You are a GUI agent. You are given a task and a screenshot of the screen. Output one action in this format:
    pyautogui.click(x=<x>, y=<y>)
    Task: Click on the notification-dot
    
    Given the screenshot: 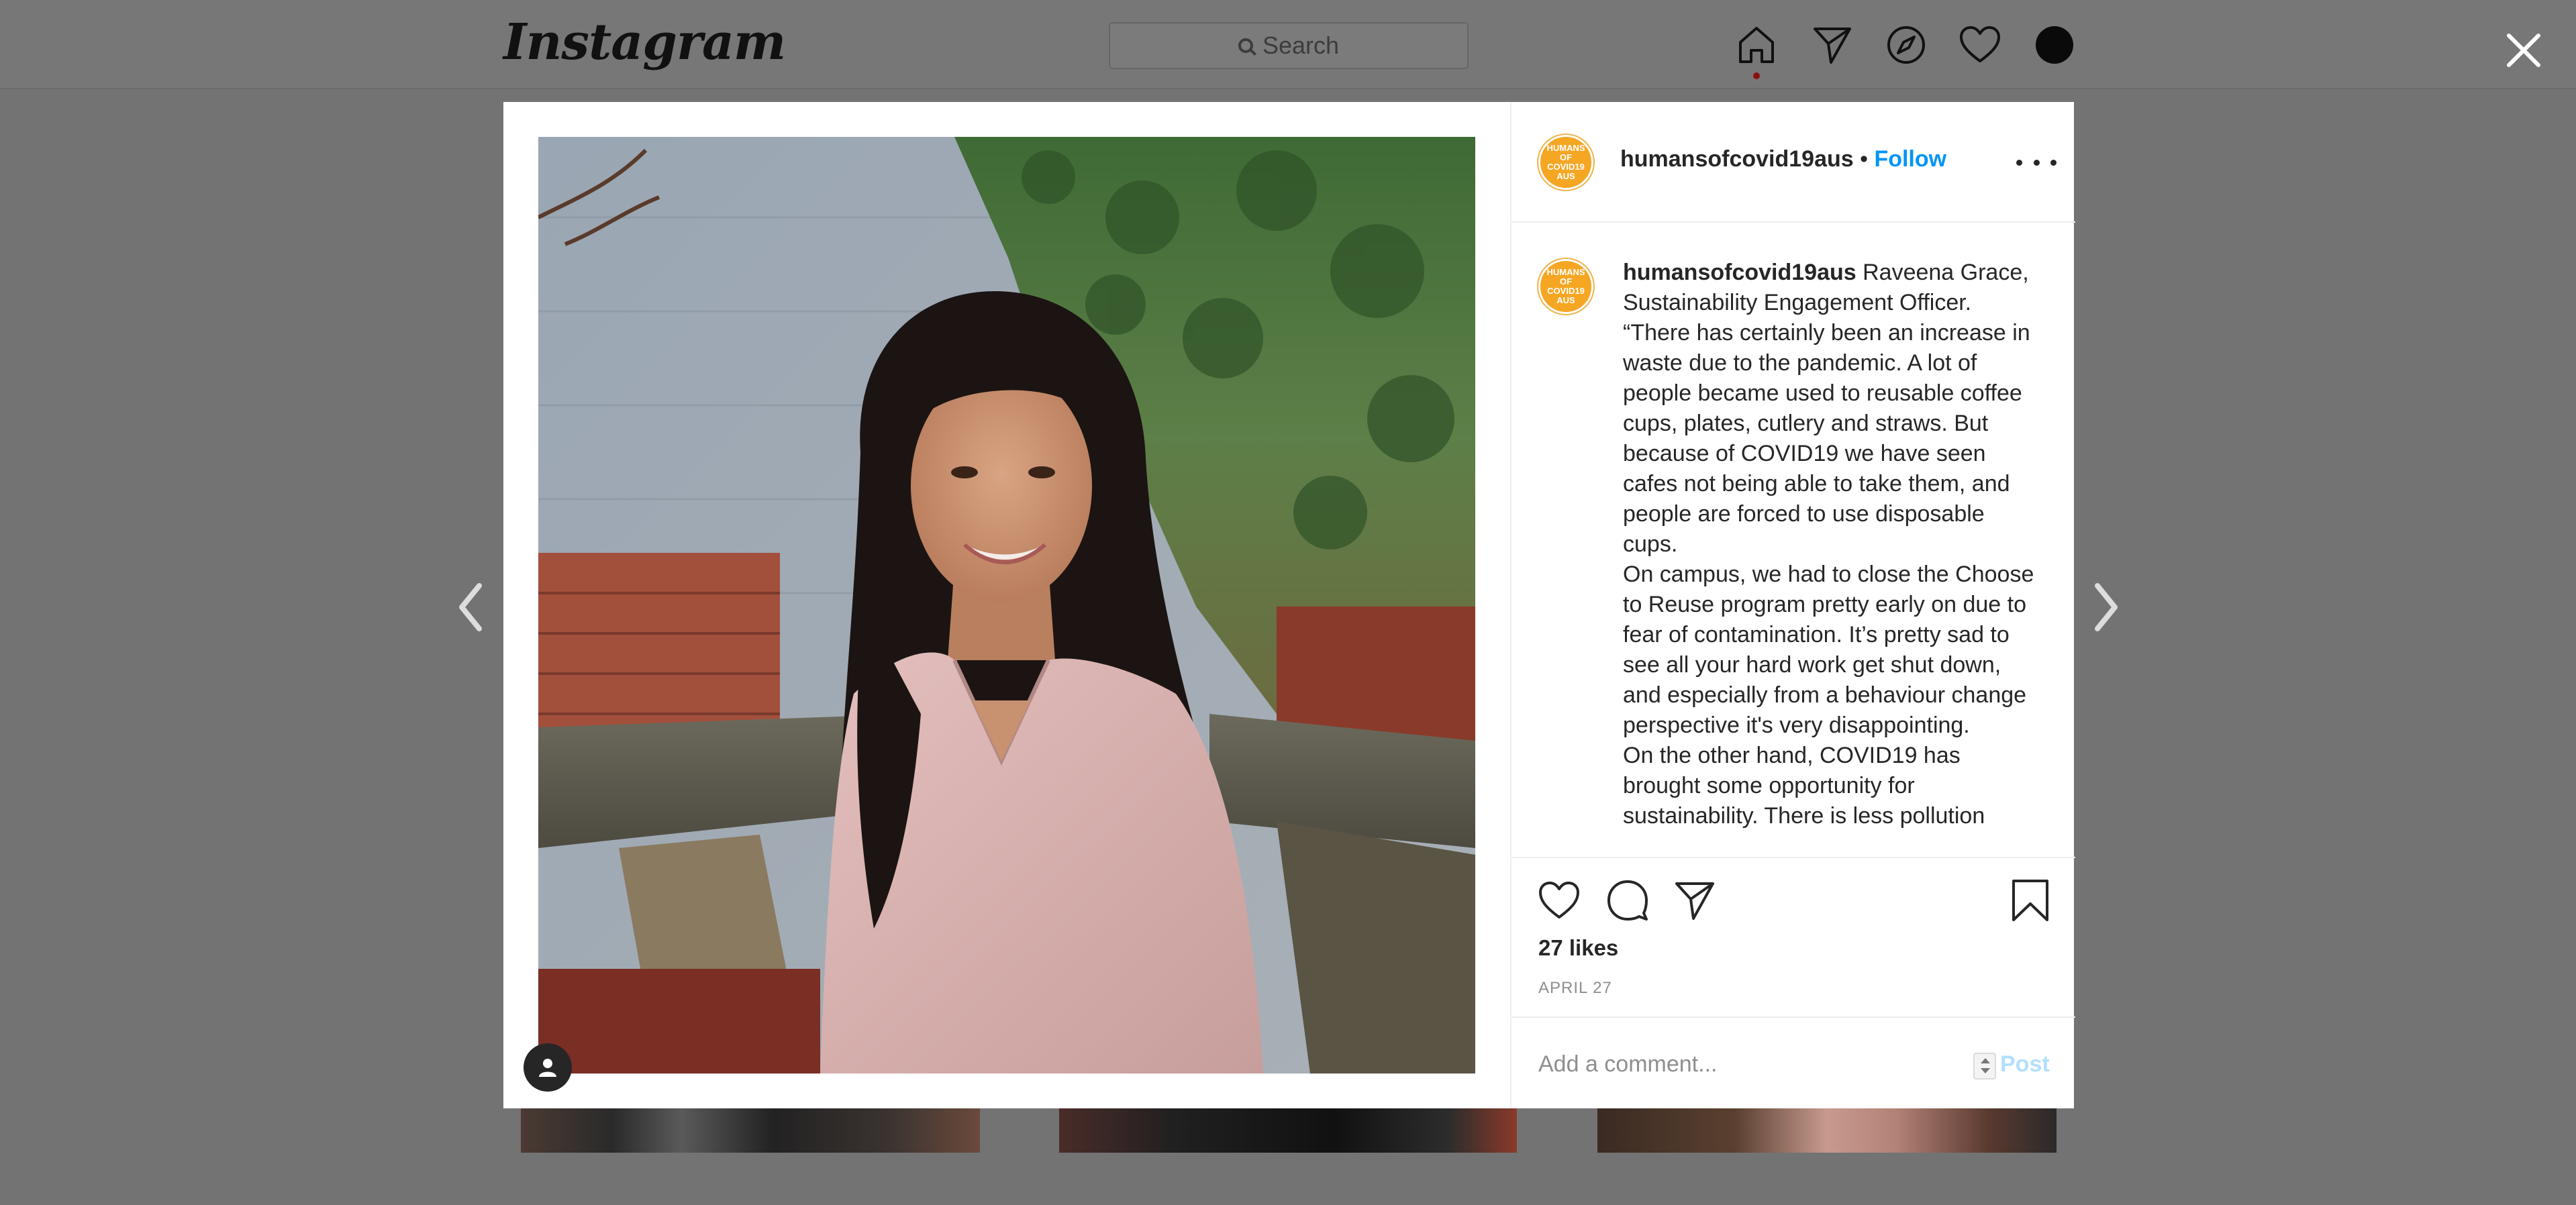 What is the action you would take?
    pyautogui.click(x=1756, y=75)
    